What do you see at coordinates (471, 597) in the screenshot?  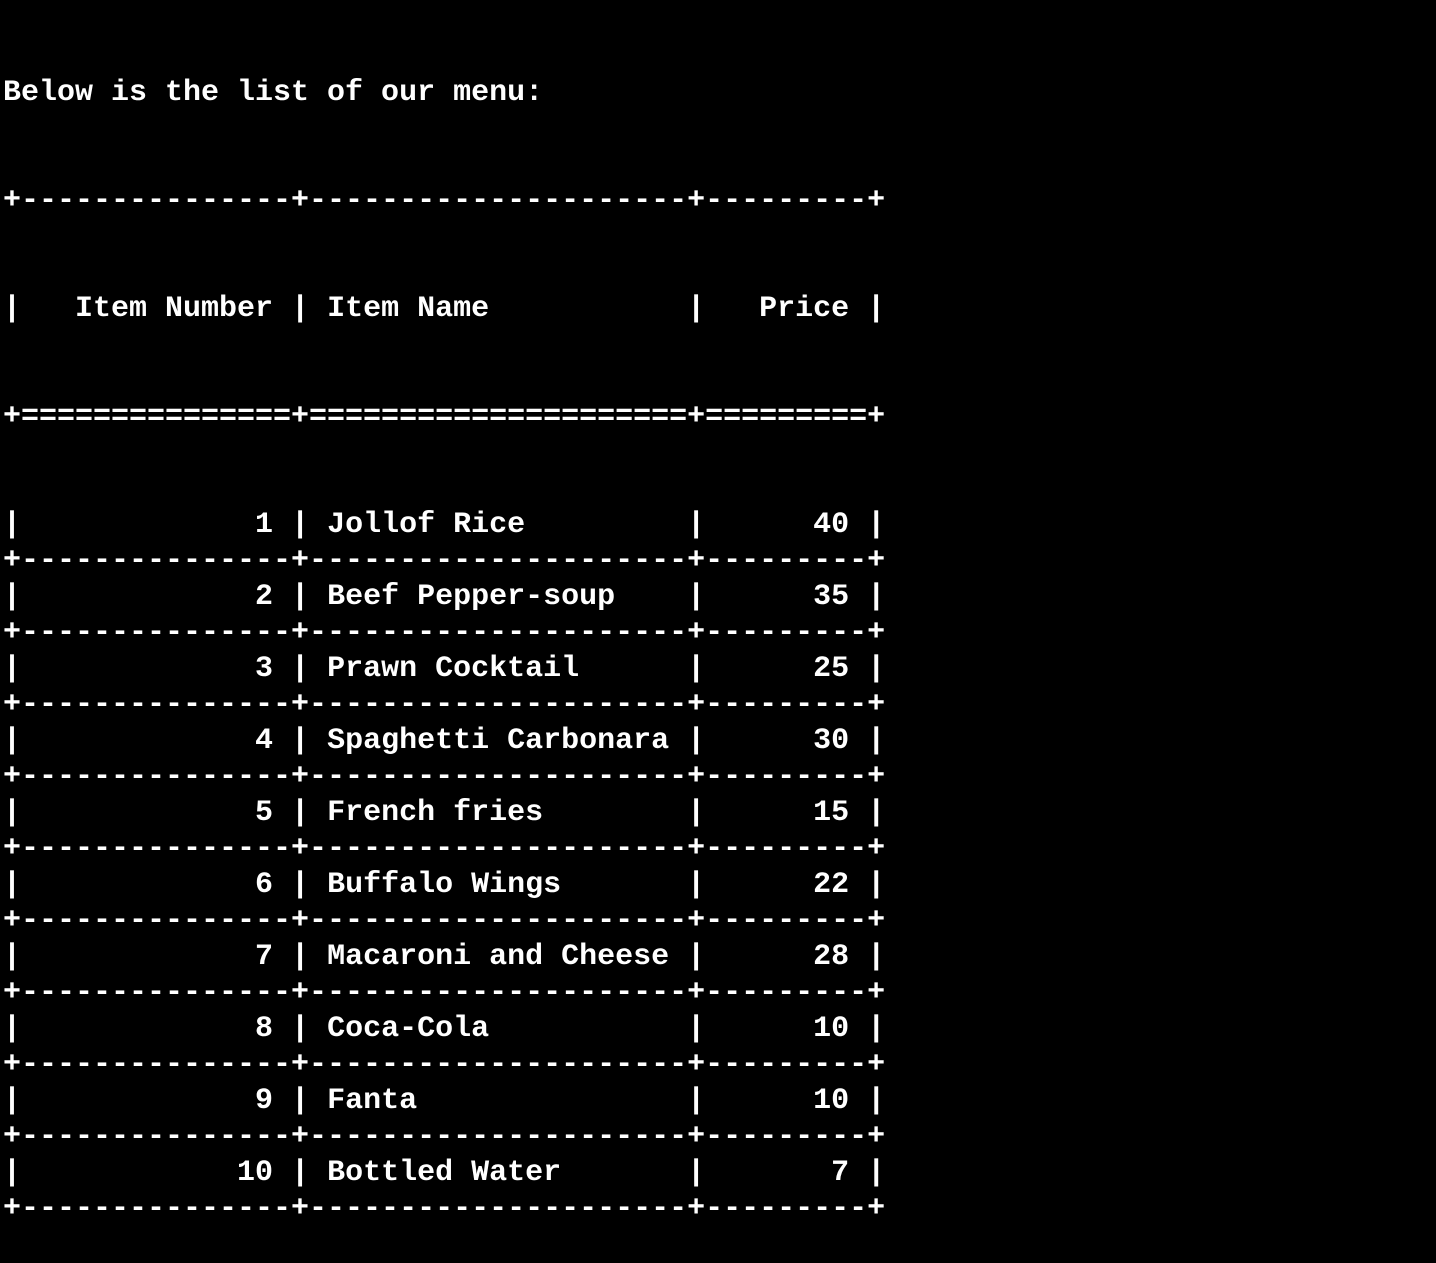 I see `item-name-cell: Beef Pepper-soup` at bounding box center [471, 597].